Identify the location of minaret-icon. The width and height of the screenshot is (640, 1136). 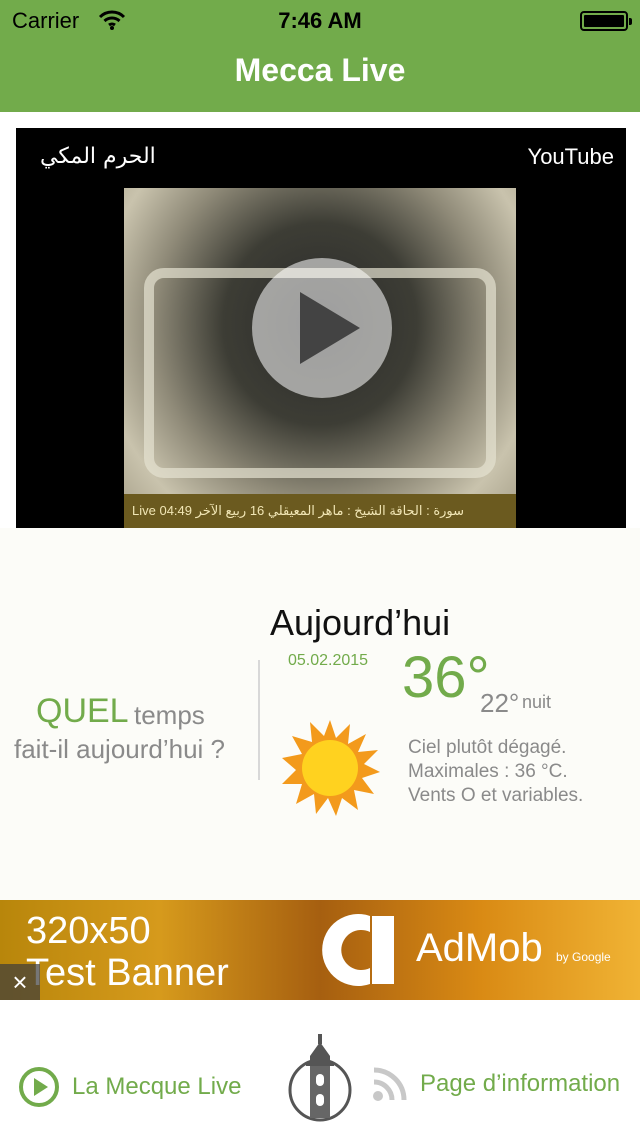
(320, 1077).